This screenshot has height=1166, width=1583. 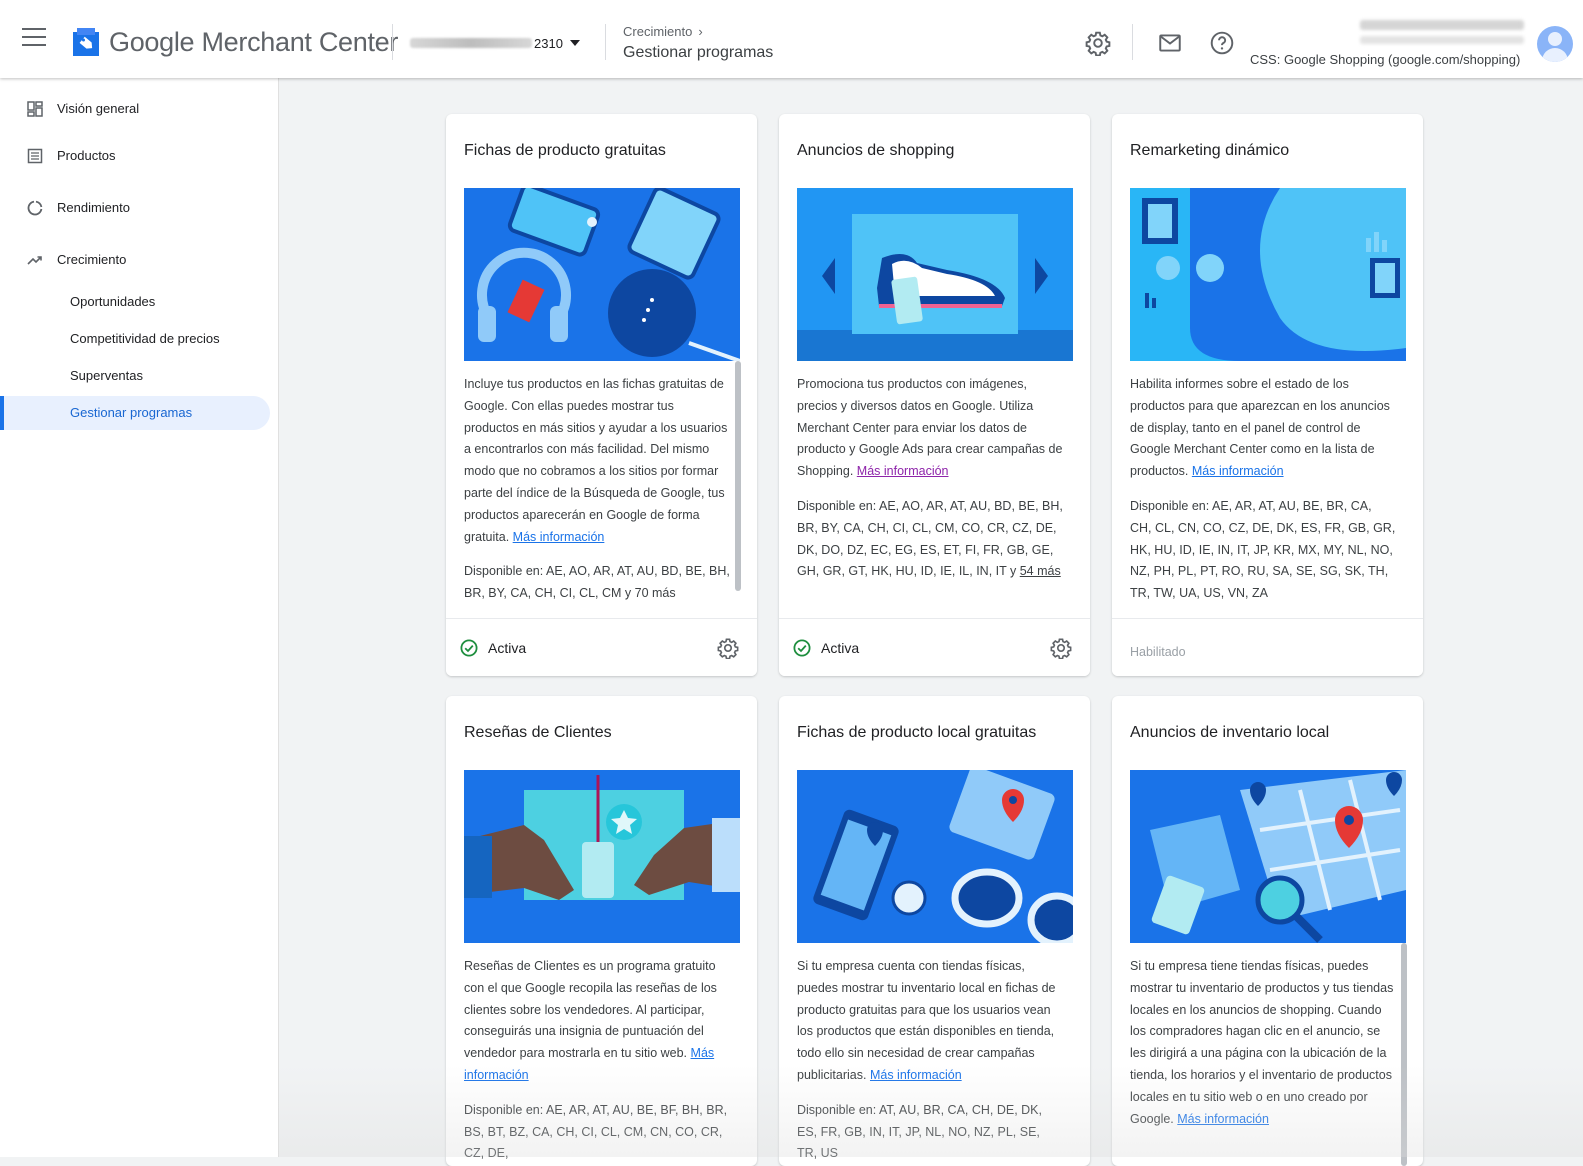 I want to click on sidebar-item-label: Superventas, so click(x=106, y=375).